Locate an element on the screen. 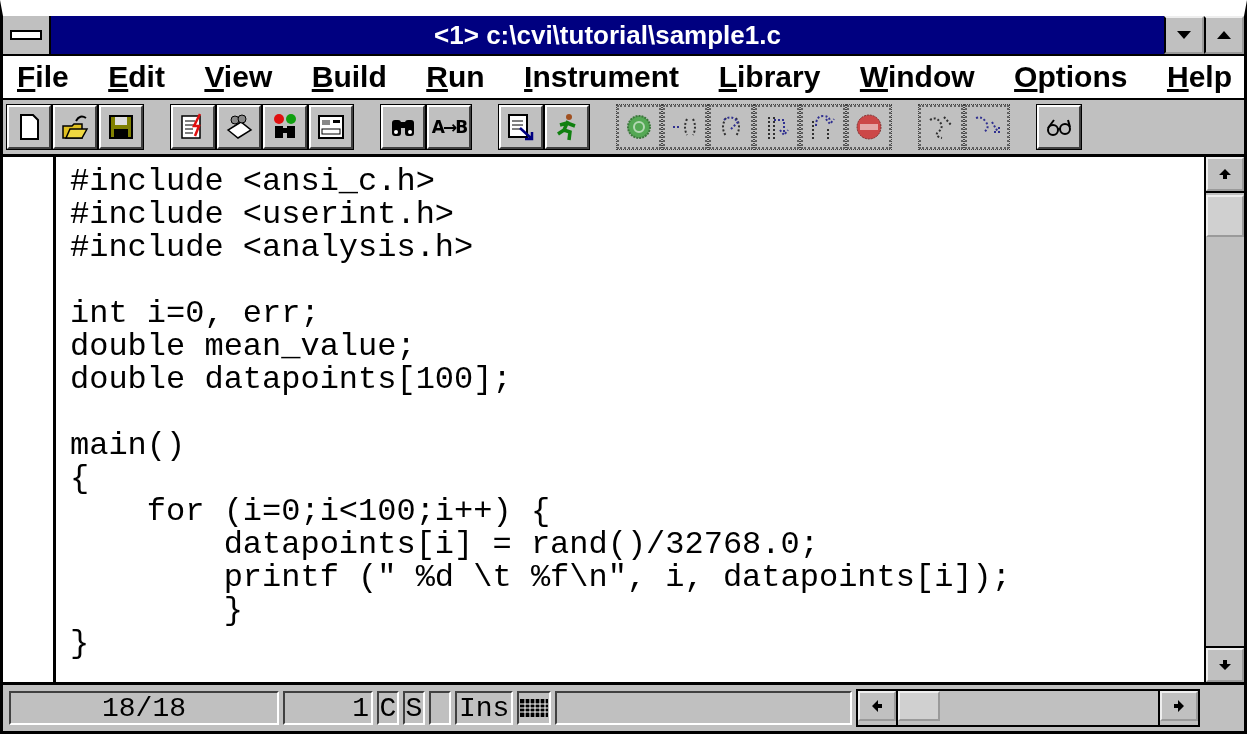 Image resolution: width=1247 pixels, height=734 pixels. down-arrow-icon is located at coordinates (1225, 665).